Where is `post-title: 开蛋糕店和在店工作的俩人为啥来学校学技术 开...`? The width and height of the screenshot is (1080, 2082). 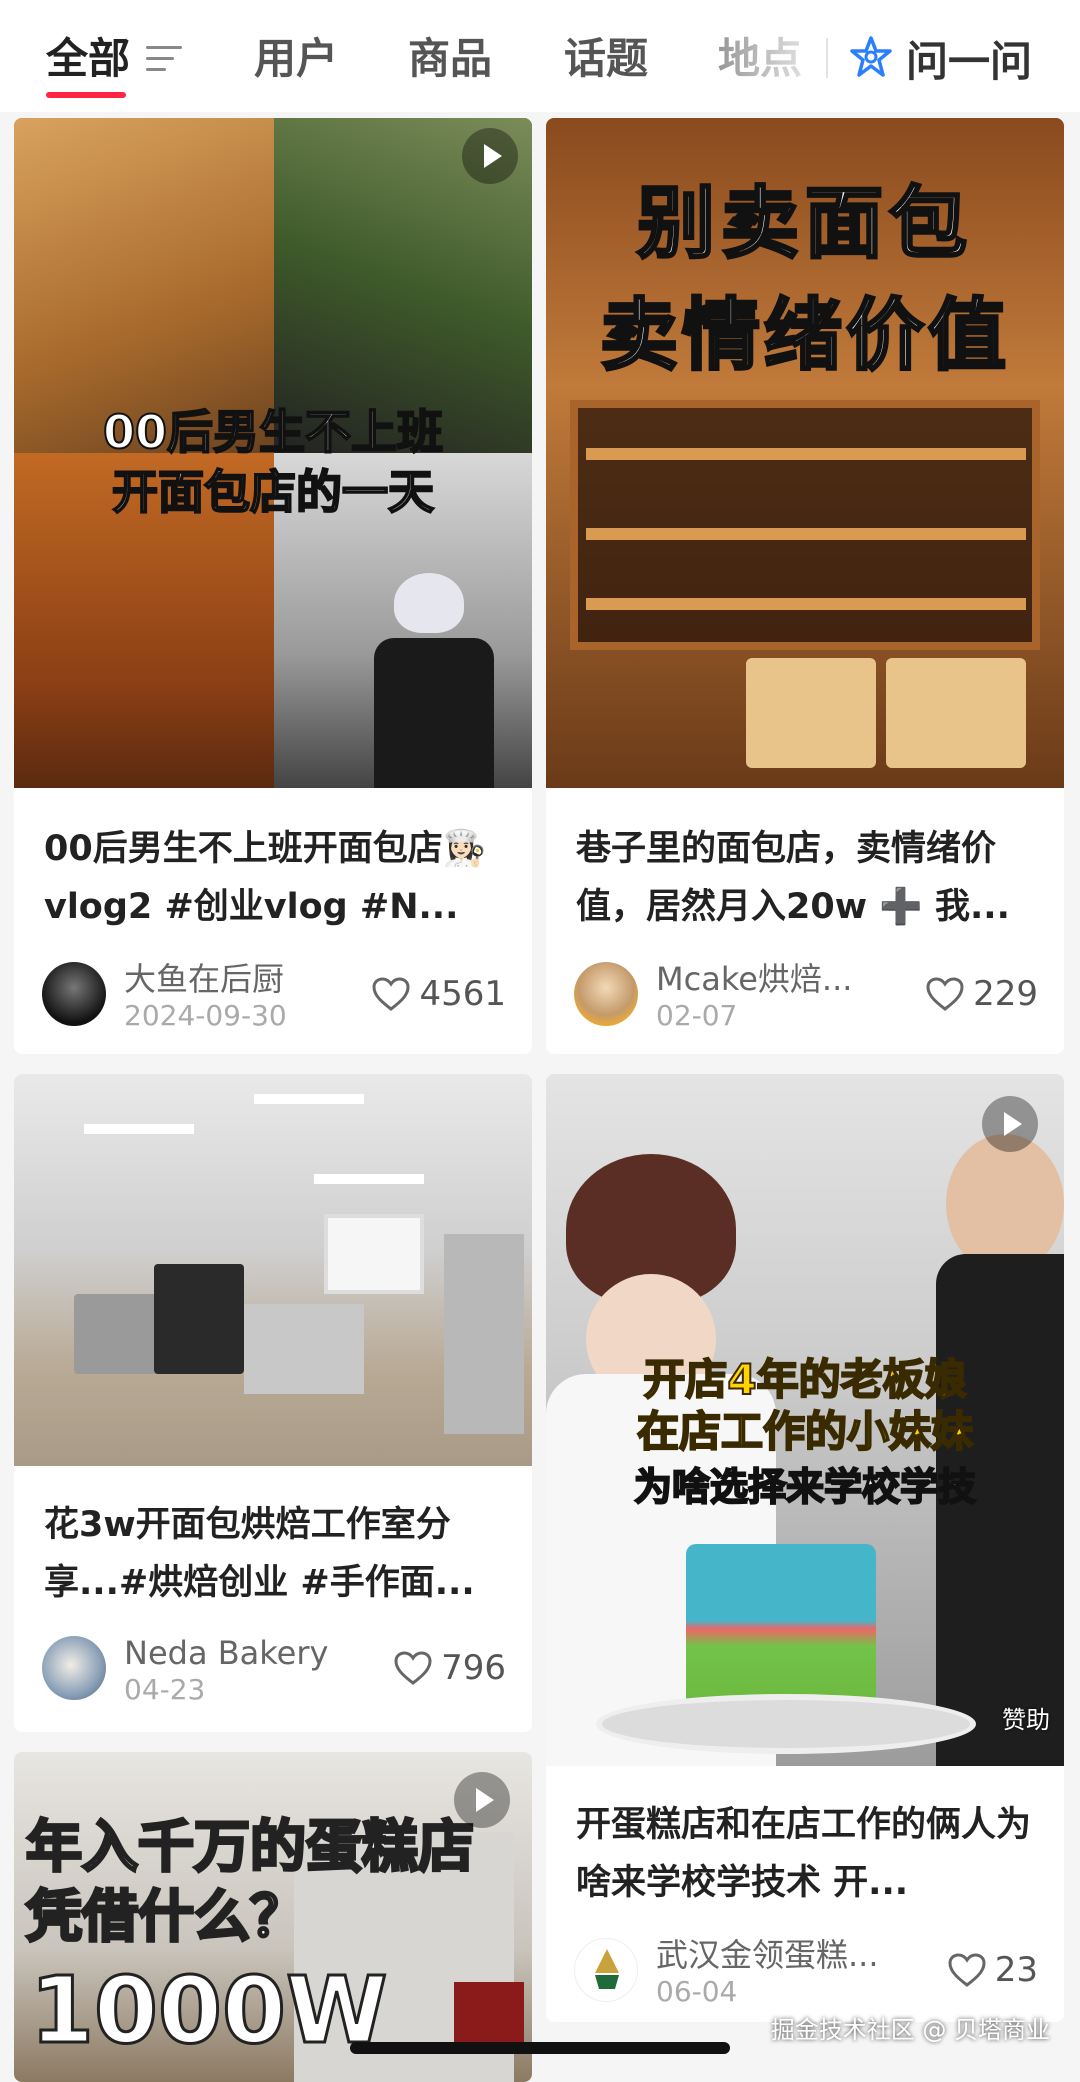
post-title: 开蛋糕店和在店工作的俩人为啥来学校学技术 开... is located at coordinates (804, 1854).